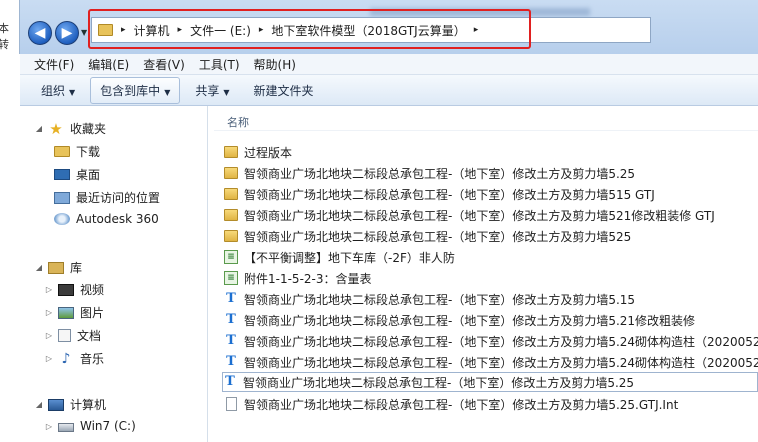  I want to click on back-button: ◀, so click(40, 33).